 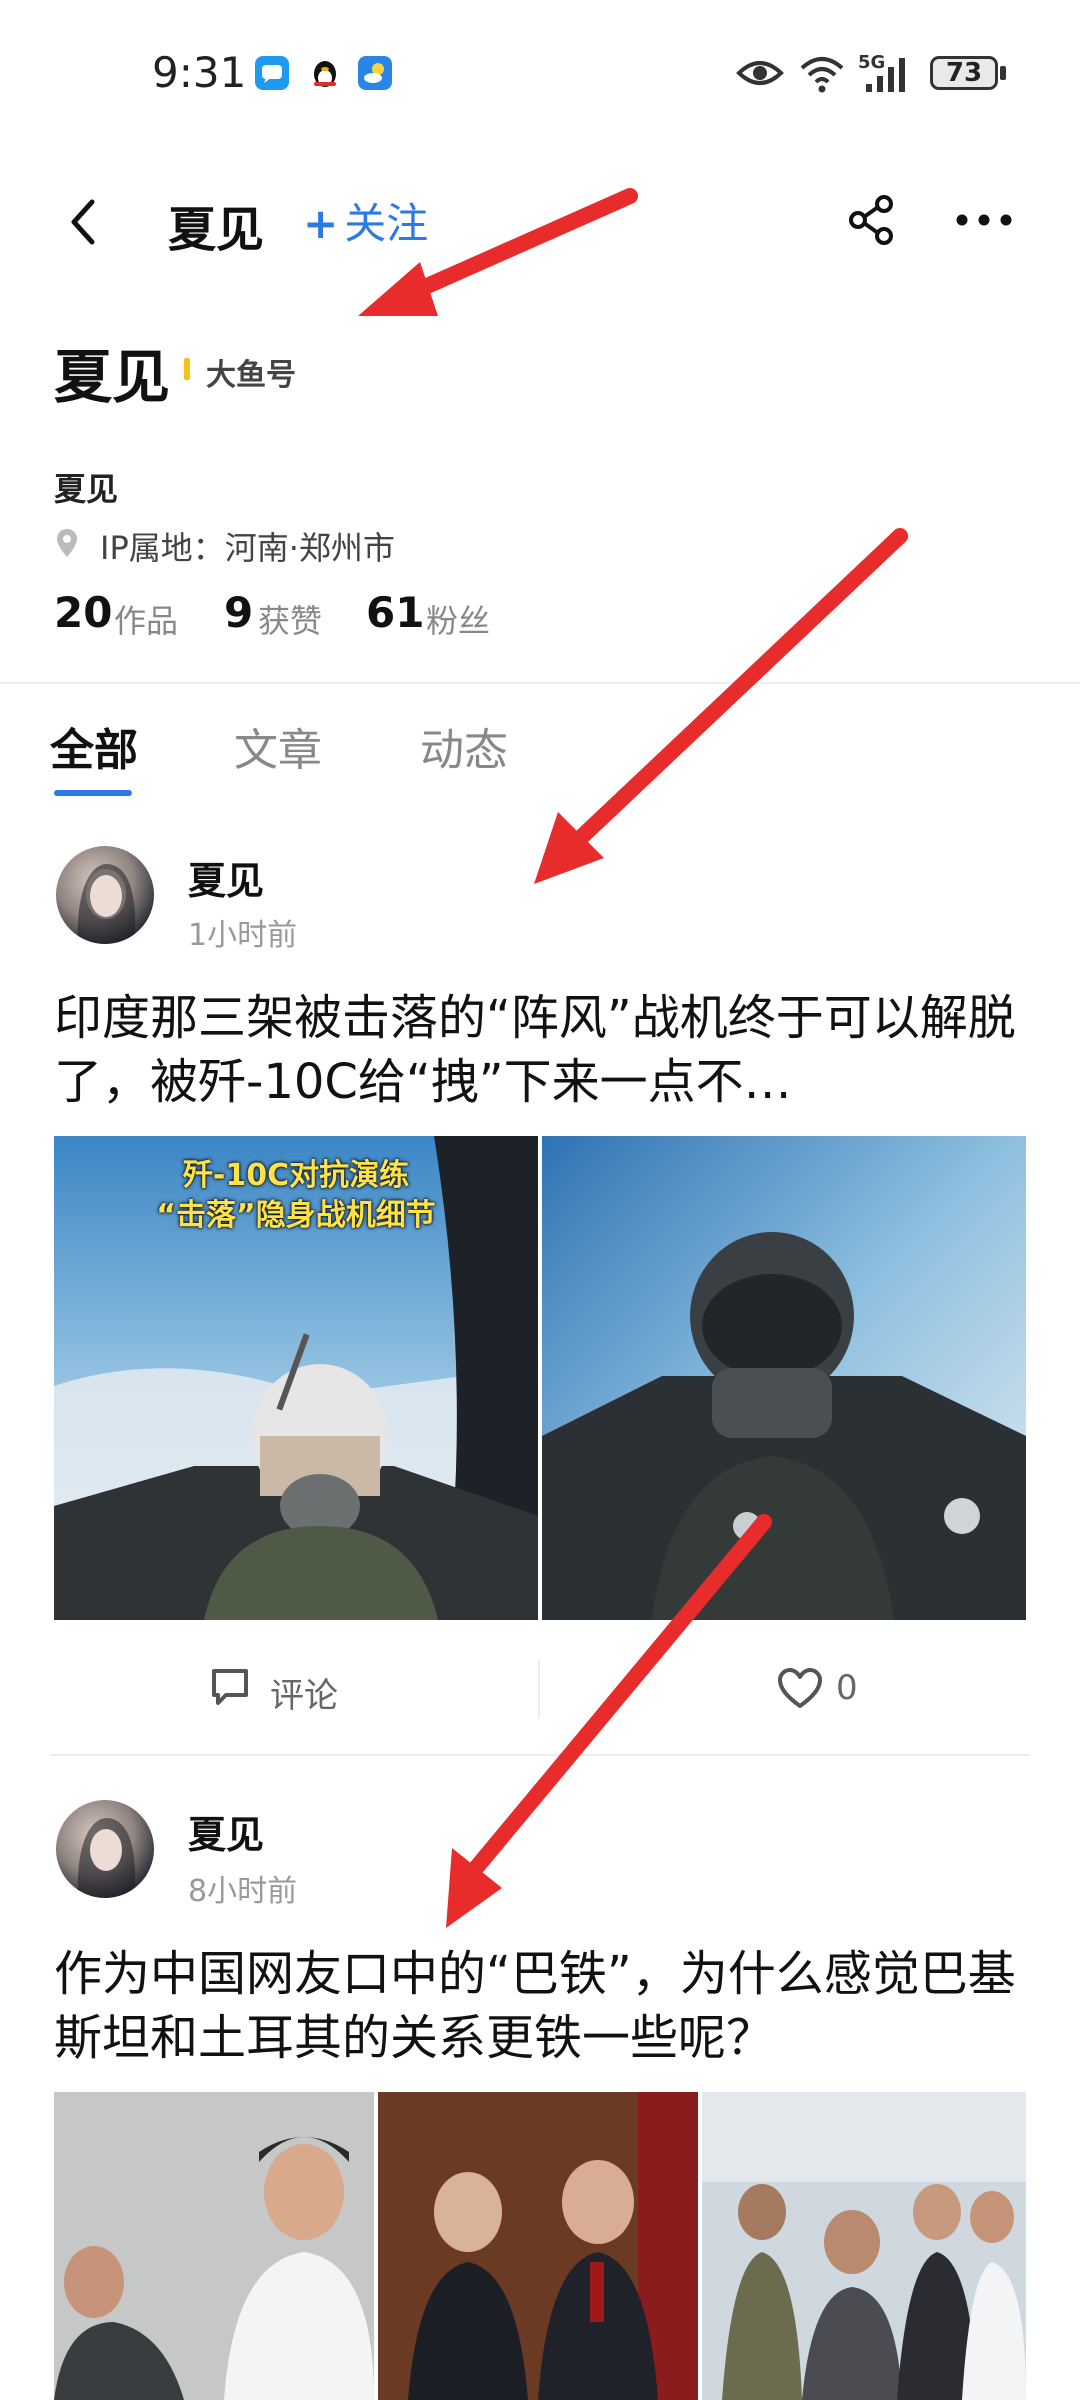 What do you see at coordinates (67, 543) in the screenshot?
I see `location-pin-icon` at bounding box center [67, 543].